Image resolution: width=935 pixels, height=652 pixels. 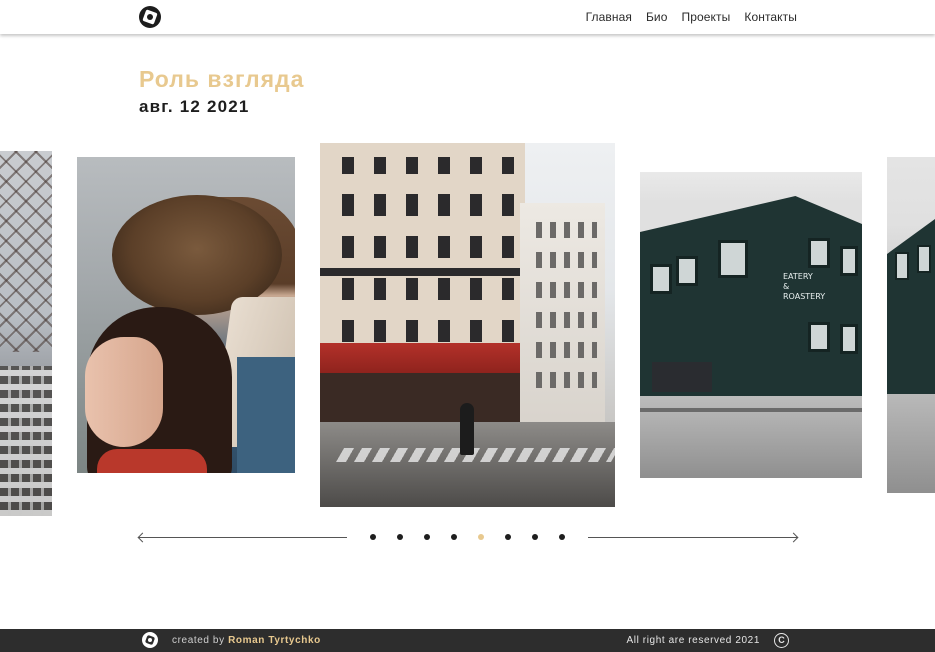 What do you see at coordinates (266, 415) in the screenshot?
I see `denim-jacket` at bounding box center [266, 415].